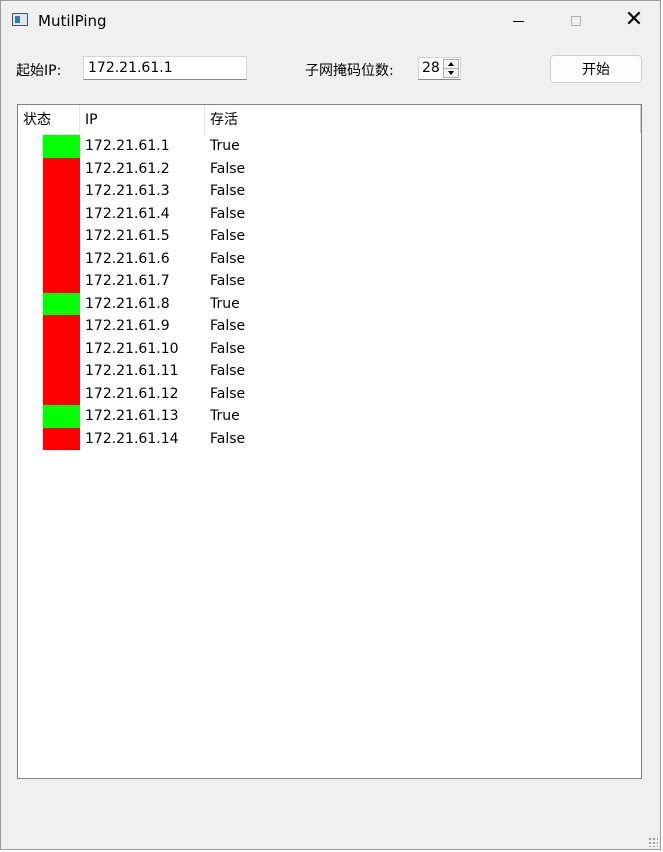 The height and width of the screenshot is (852, 663). What do you see at coordinates (142, 120) in the screenshot?
I see `header-ip: IP` at bounding box center [142, 120].